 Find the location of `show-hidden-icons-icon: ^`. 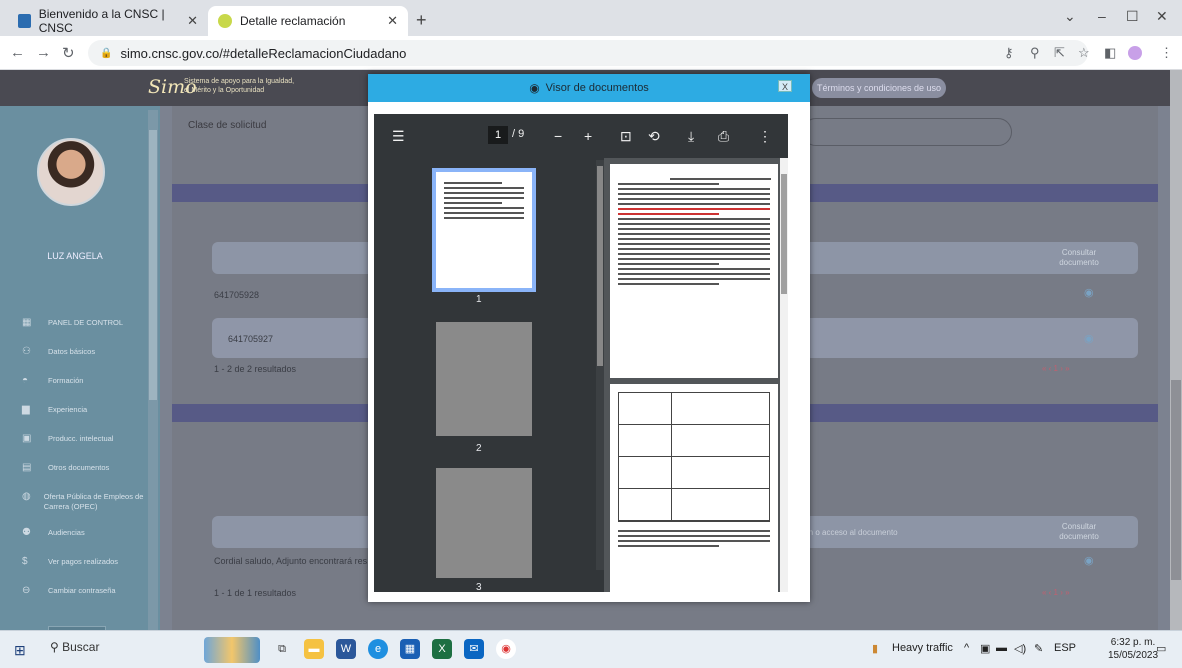

show-hidden-icons-icon: ^ is located at coordinates (966, 648).